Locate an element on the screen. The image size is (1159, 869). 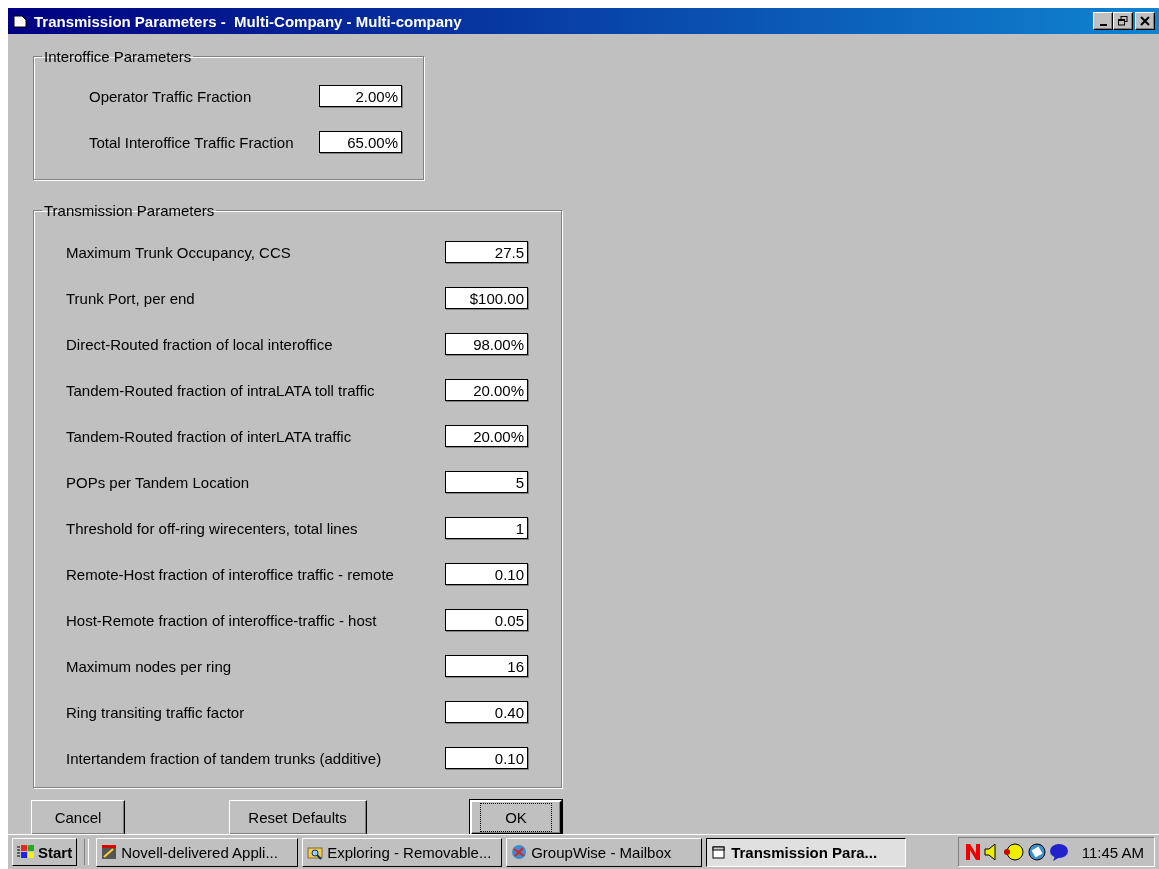
field-label: Tandem-Routed fraction of interLATA traffic is located at coordinates (209, 436).